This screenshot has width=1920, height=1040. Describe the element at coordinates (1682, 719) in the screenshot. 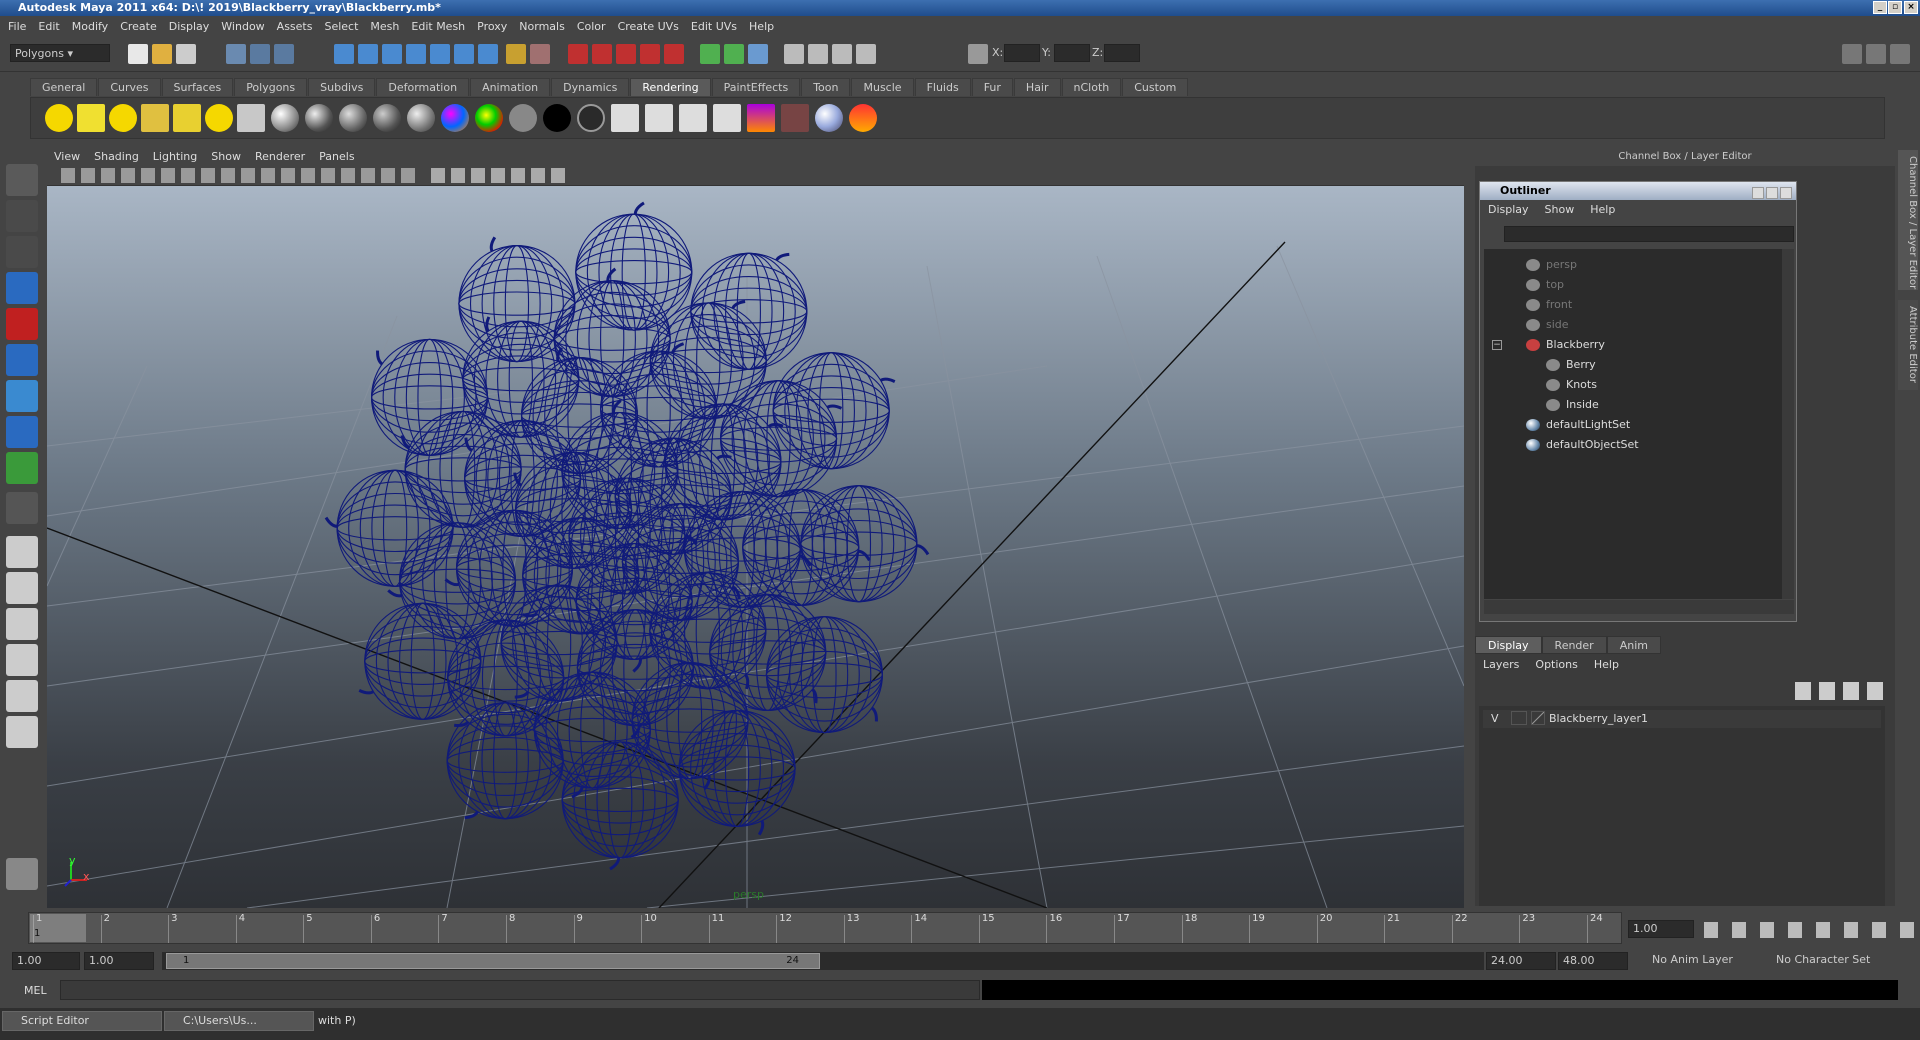

I see `layer-row: V Blackberry_layer1` at that location.